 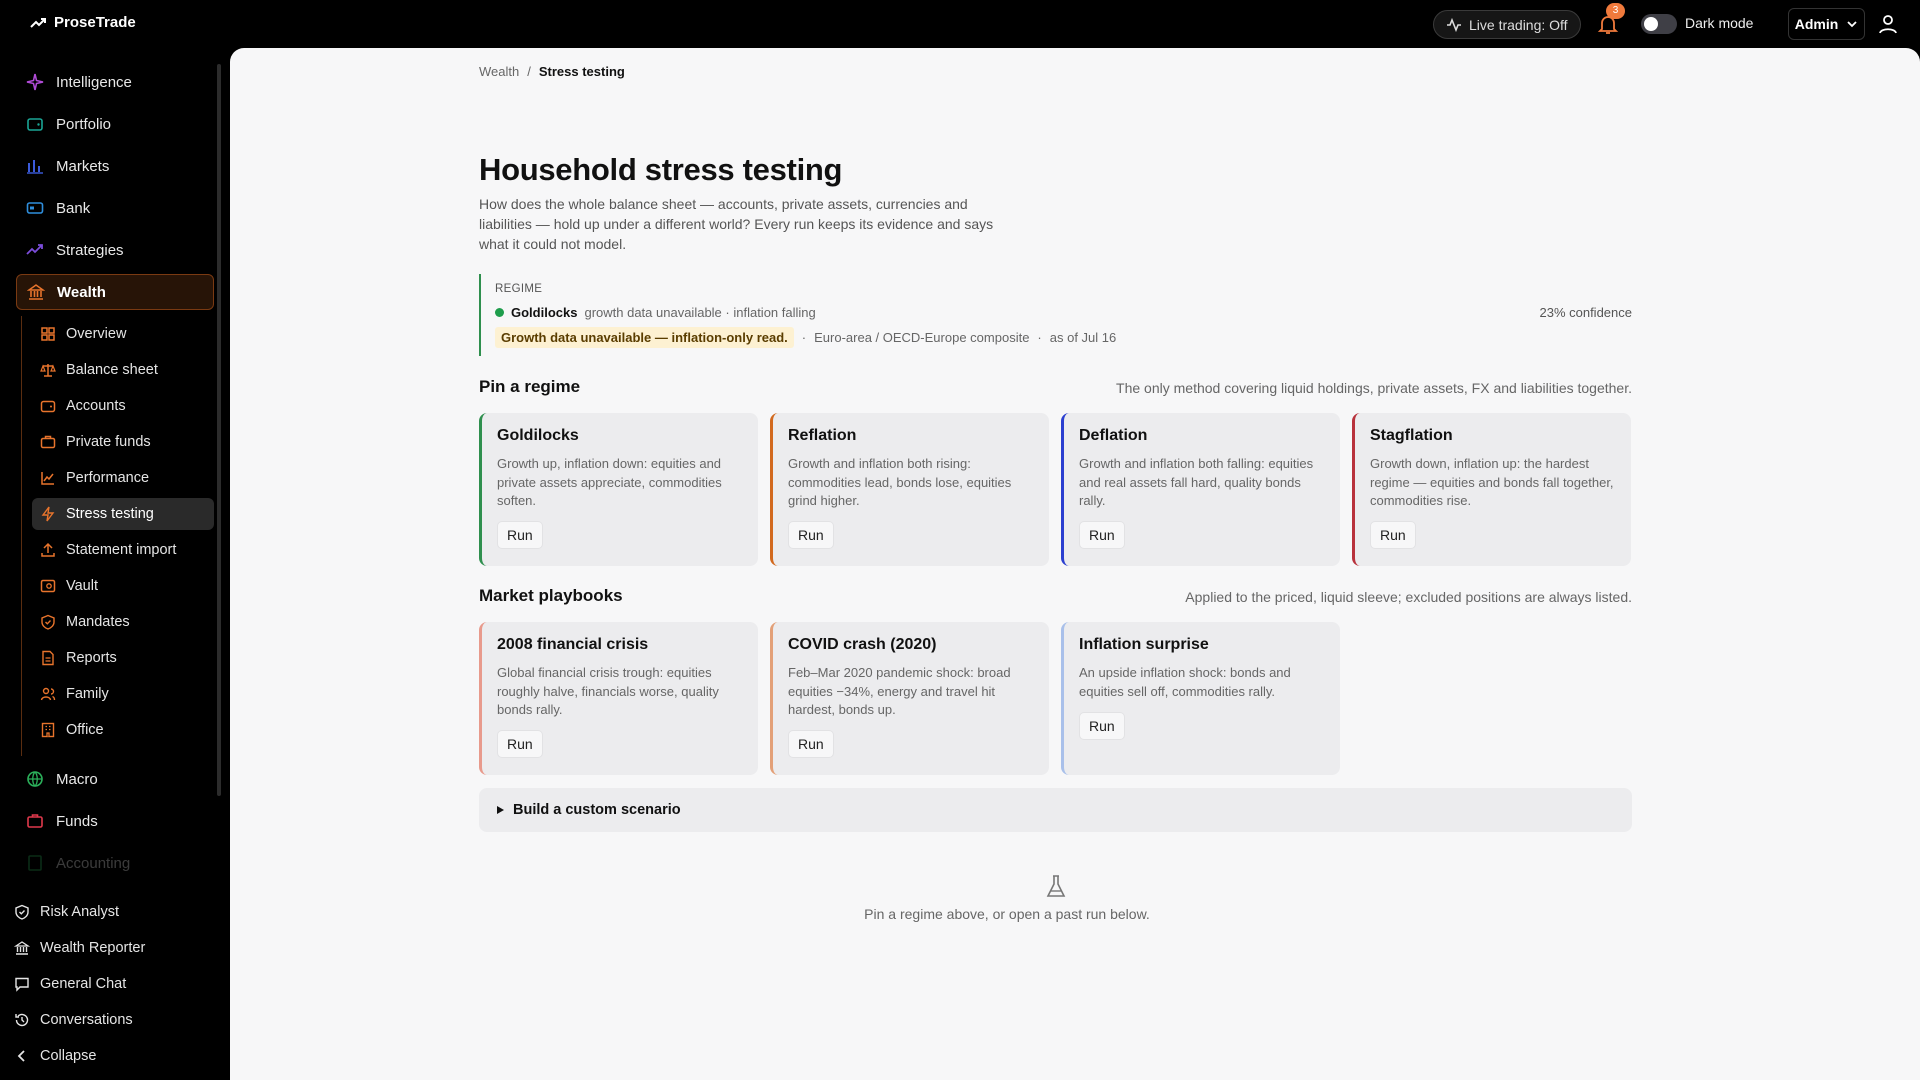 What do you see at coordinates (219, 430) in the screenshot?
I see `sidebar-scrollbar` at bounding box center [219, 430].